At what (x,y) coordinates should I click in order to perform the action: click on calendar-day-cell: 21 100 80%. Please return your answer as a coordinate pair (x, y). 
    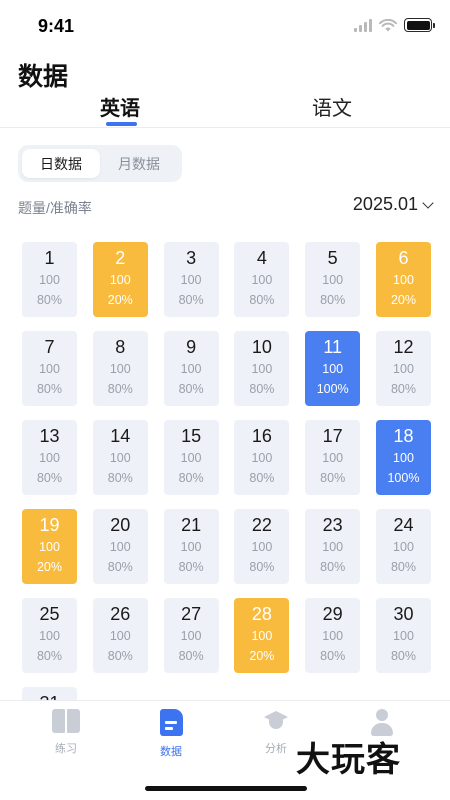
    Looking at the image, I should click on (191, 546).